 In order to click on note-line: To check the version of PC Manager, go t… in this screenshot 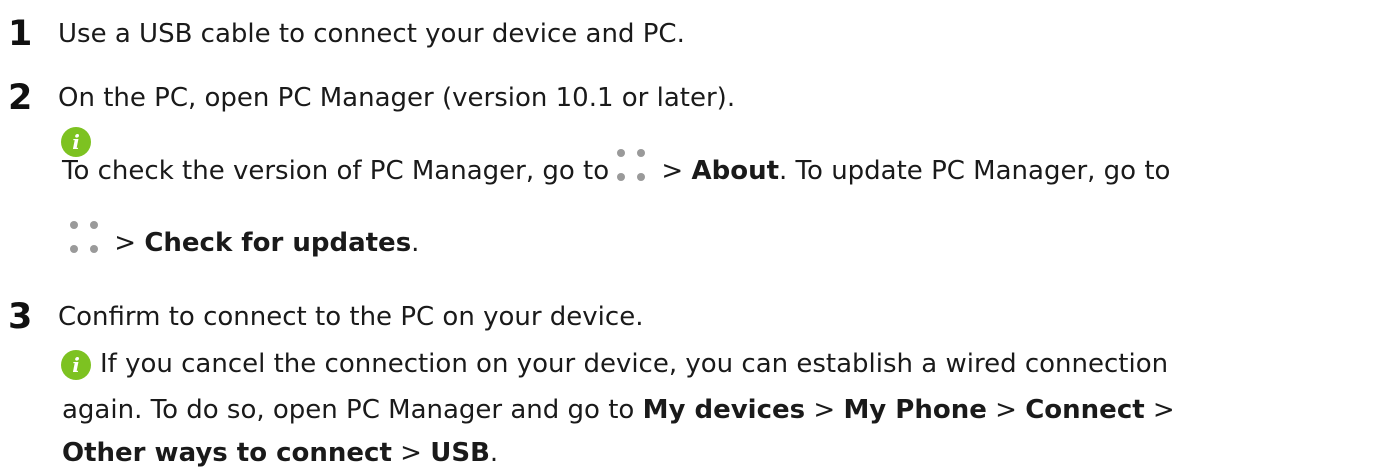, I will do `click(616, 170)`.